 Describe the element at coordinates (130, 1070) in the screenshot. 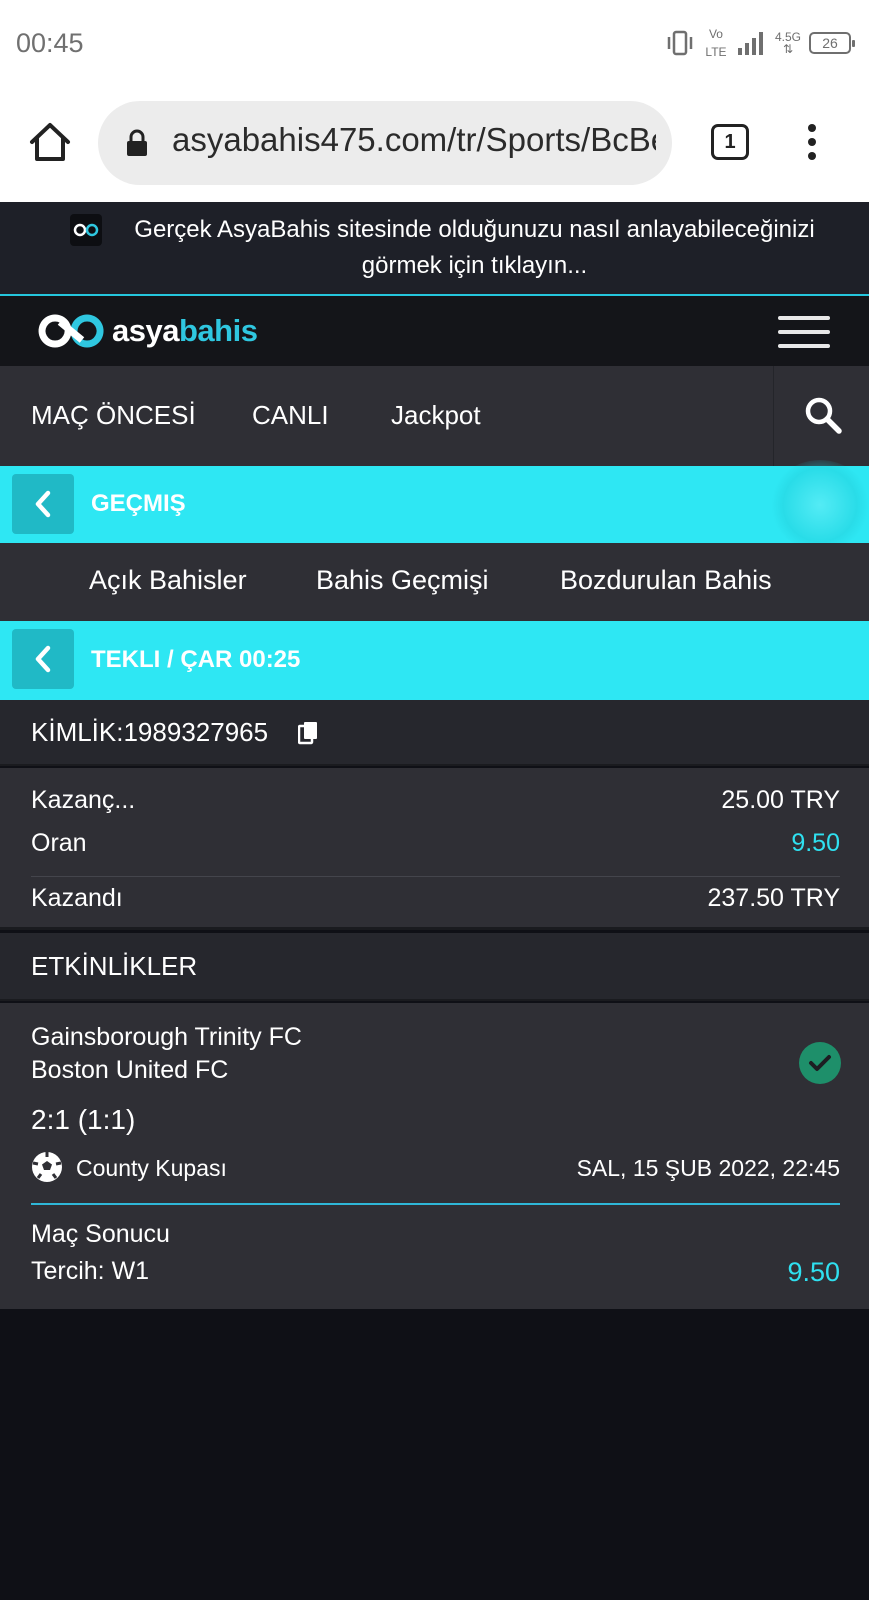

I see `away-team: Boston United FC` at that location.